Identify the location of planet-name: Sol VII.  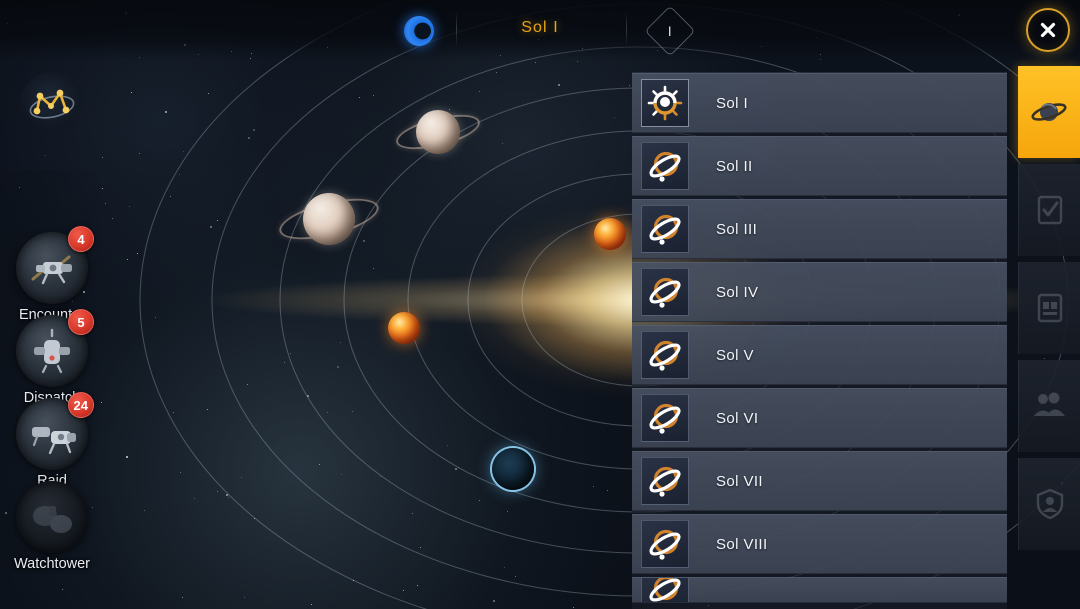
(739, 481).